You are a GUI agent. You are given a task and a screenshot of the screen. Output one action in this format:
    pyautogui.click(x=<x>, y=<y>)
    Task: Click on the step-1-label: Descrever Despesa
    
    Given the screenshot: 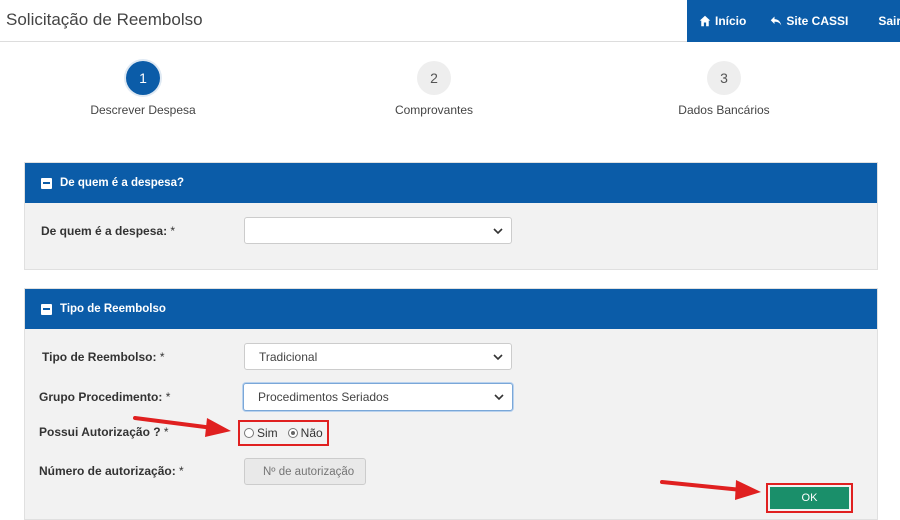 What is the action you would take?
    pyautogui.click(x=143, y=110)
    